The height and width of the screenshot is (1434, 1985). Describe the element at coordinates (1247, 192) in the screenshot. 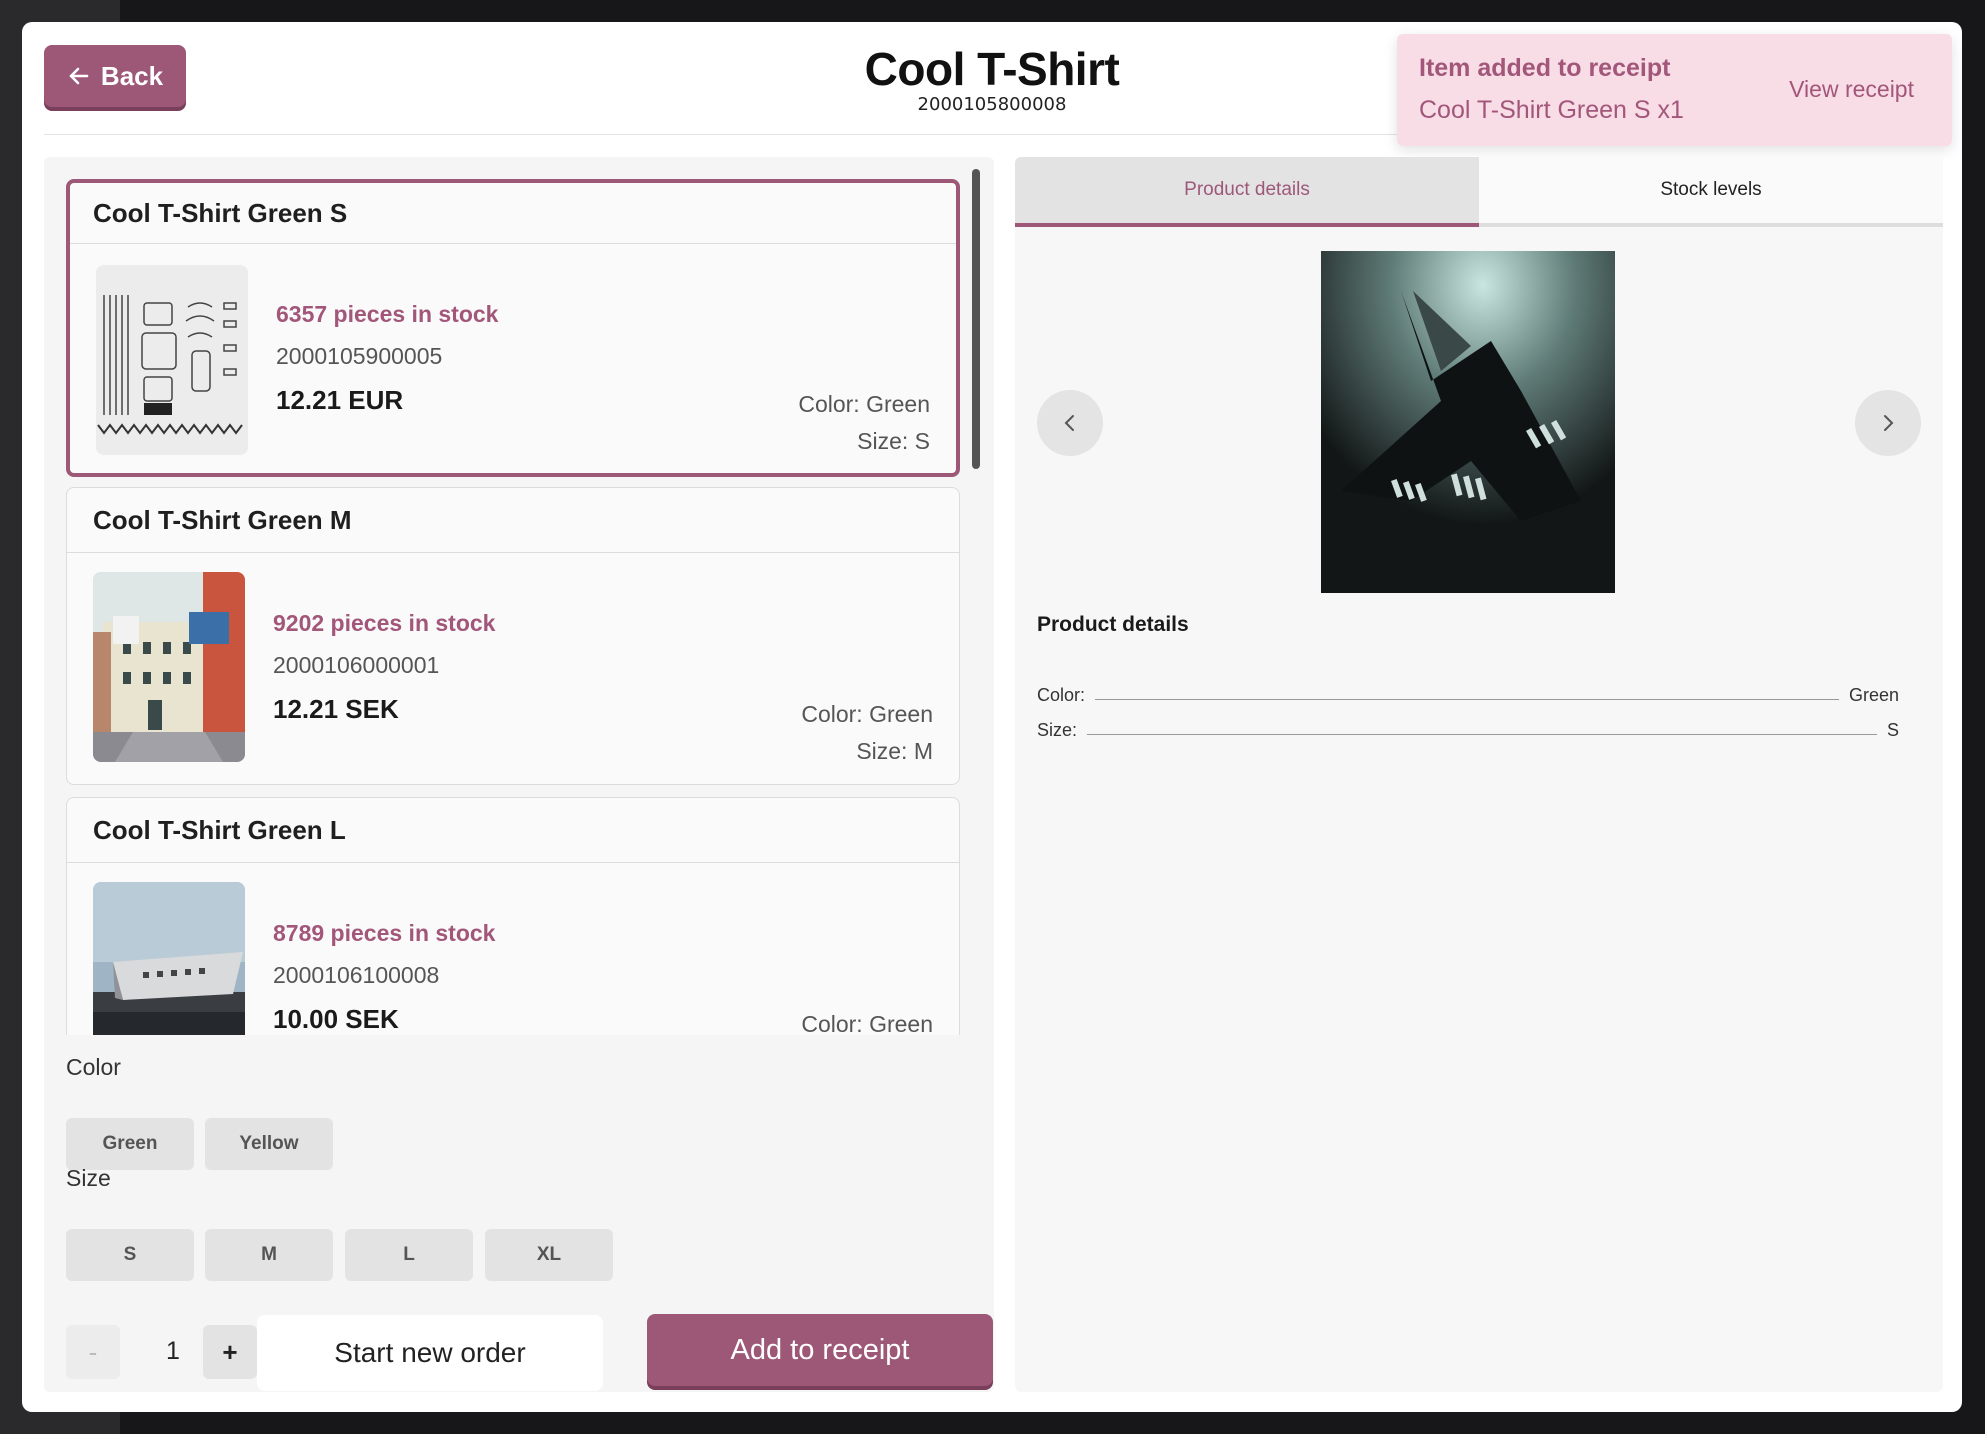

I see `tab-product-details: Product details` at that location.